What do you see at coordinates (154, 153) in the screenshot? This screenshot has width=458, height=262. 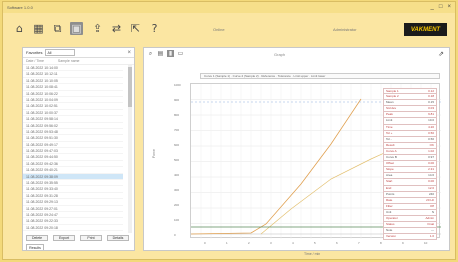 I see `y-axis-label: Force` at bounding box center [154, 153].